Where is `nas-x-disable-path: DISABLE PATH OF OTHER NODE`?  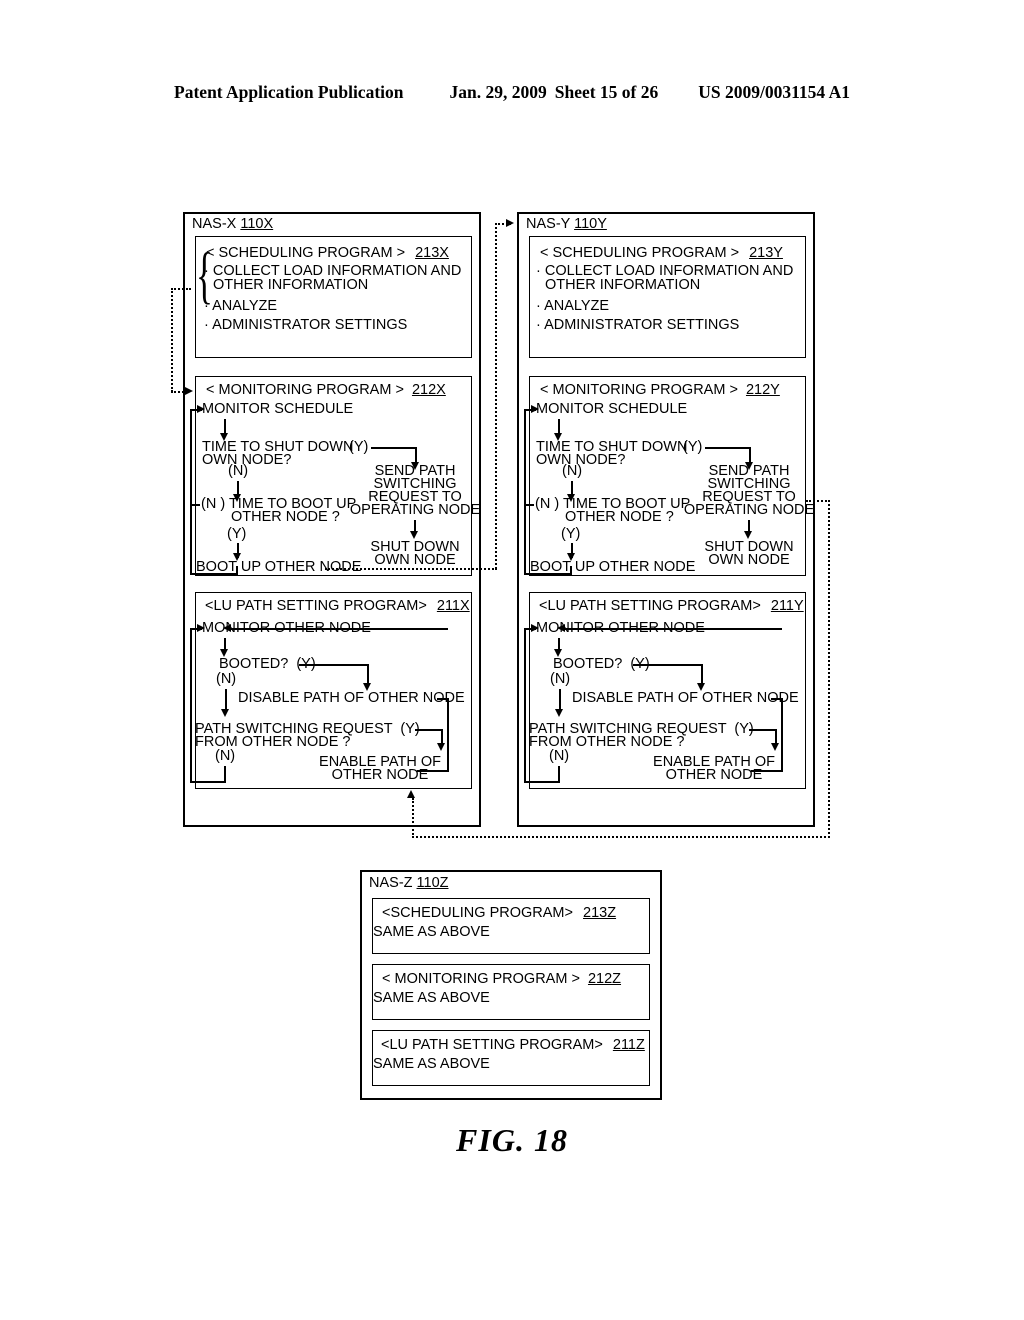
nas-x-disable-path: DISABLE PATH OF OTHER NODE is located at coordinates (351, 698).